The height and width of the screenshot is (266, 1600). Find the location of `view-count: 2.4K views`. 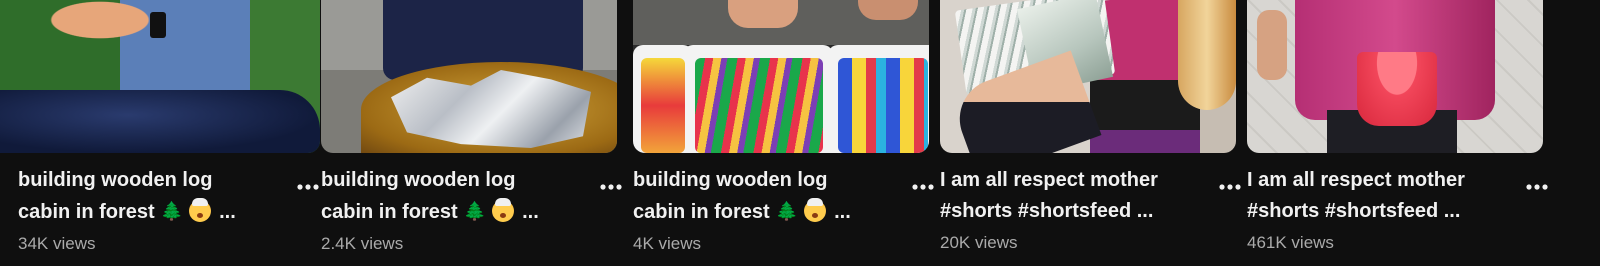

view-count: 2.4K views is located at coordinates (362, 243).